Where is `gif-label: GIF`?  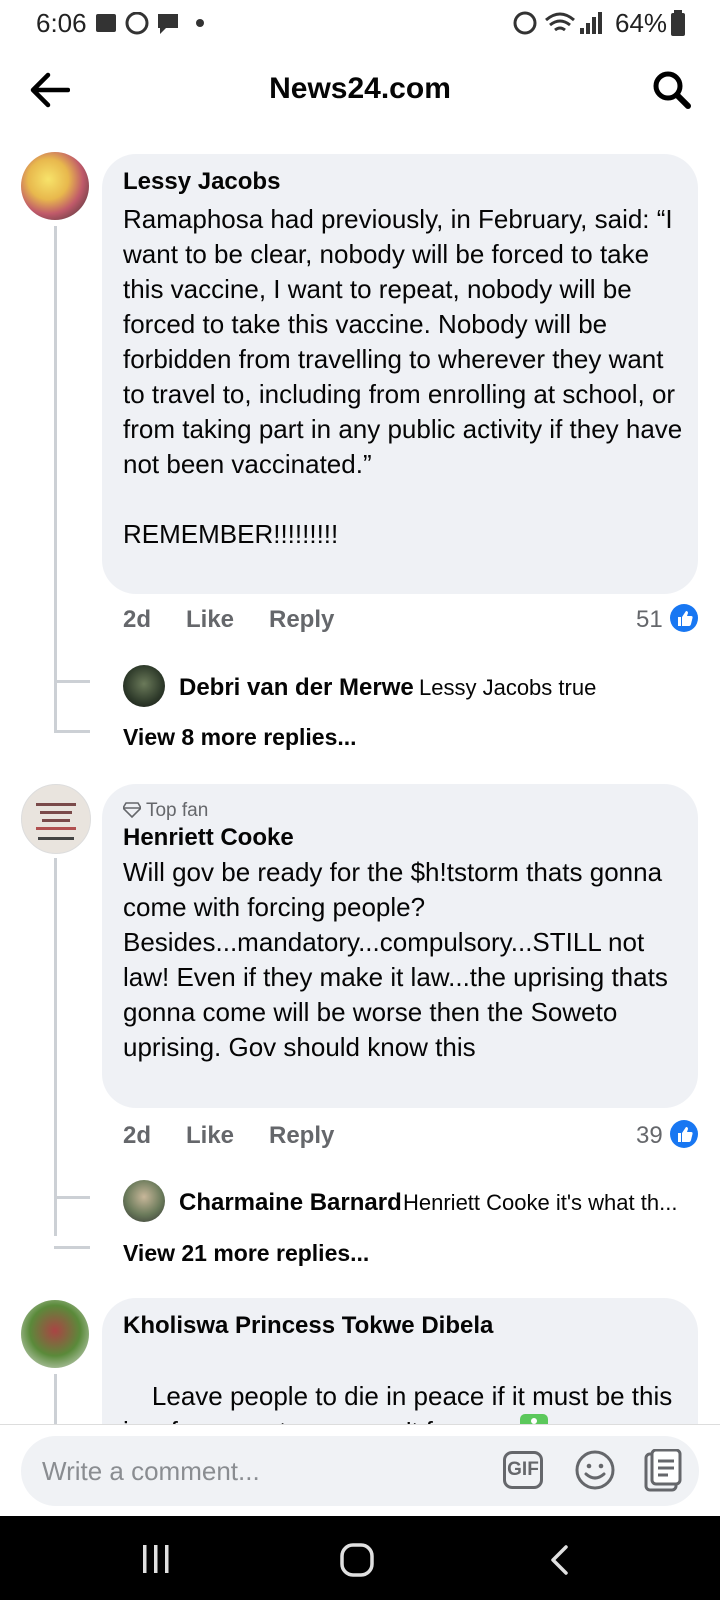 gif-label: GIF is located at coordinates (523, 1469).